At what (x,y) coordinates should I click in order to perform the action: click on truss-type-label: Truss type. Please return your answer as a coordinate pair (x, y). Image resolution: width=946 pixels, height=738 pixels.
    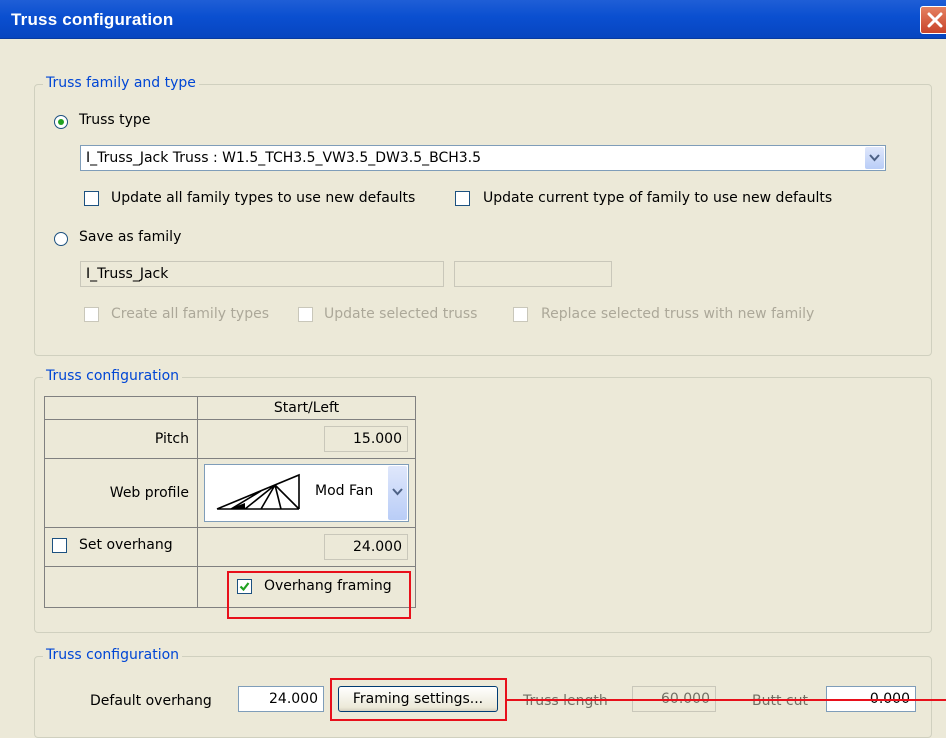
    Looking at the image, I should click on (115, 120).